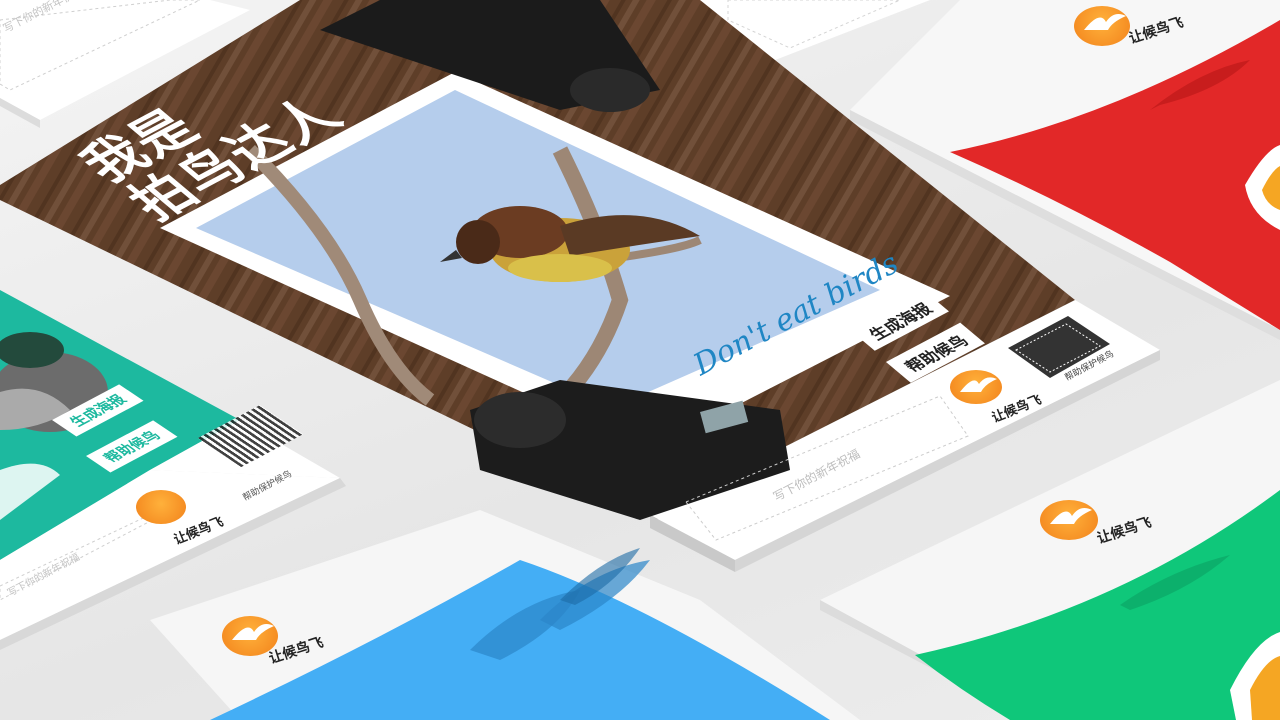 The height and width of the screenshot is (720, 1280). I want to click on main-poster-bird-logo-icon, so click(978, 384).